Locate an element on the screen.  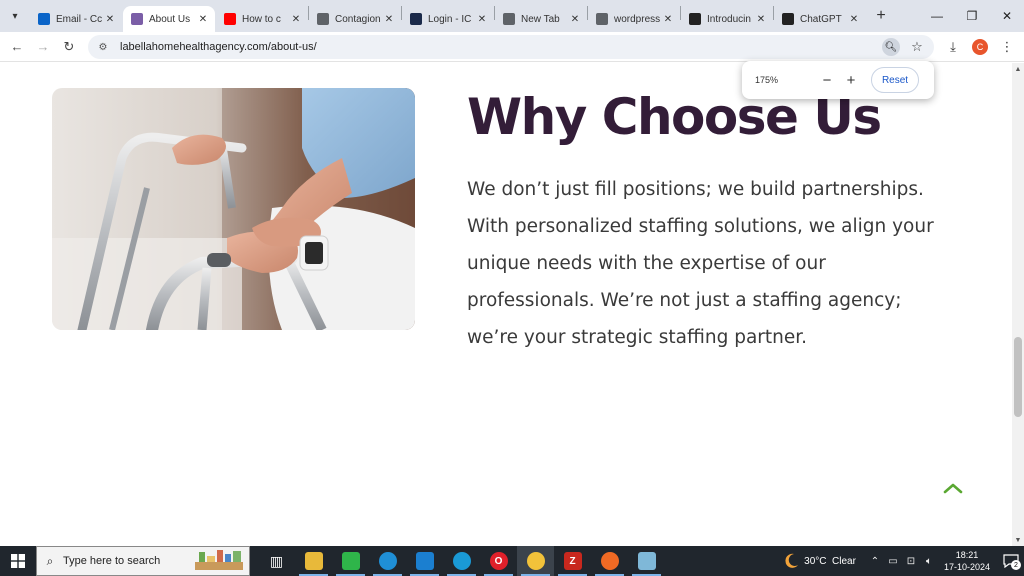
notification-center-button: 2 is located at coordinates (1011, 561).